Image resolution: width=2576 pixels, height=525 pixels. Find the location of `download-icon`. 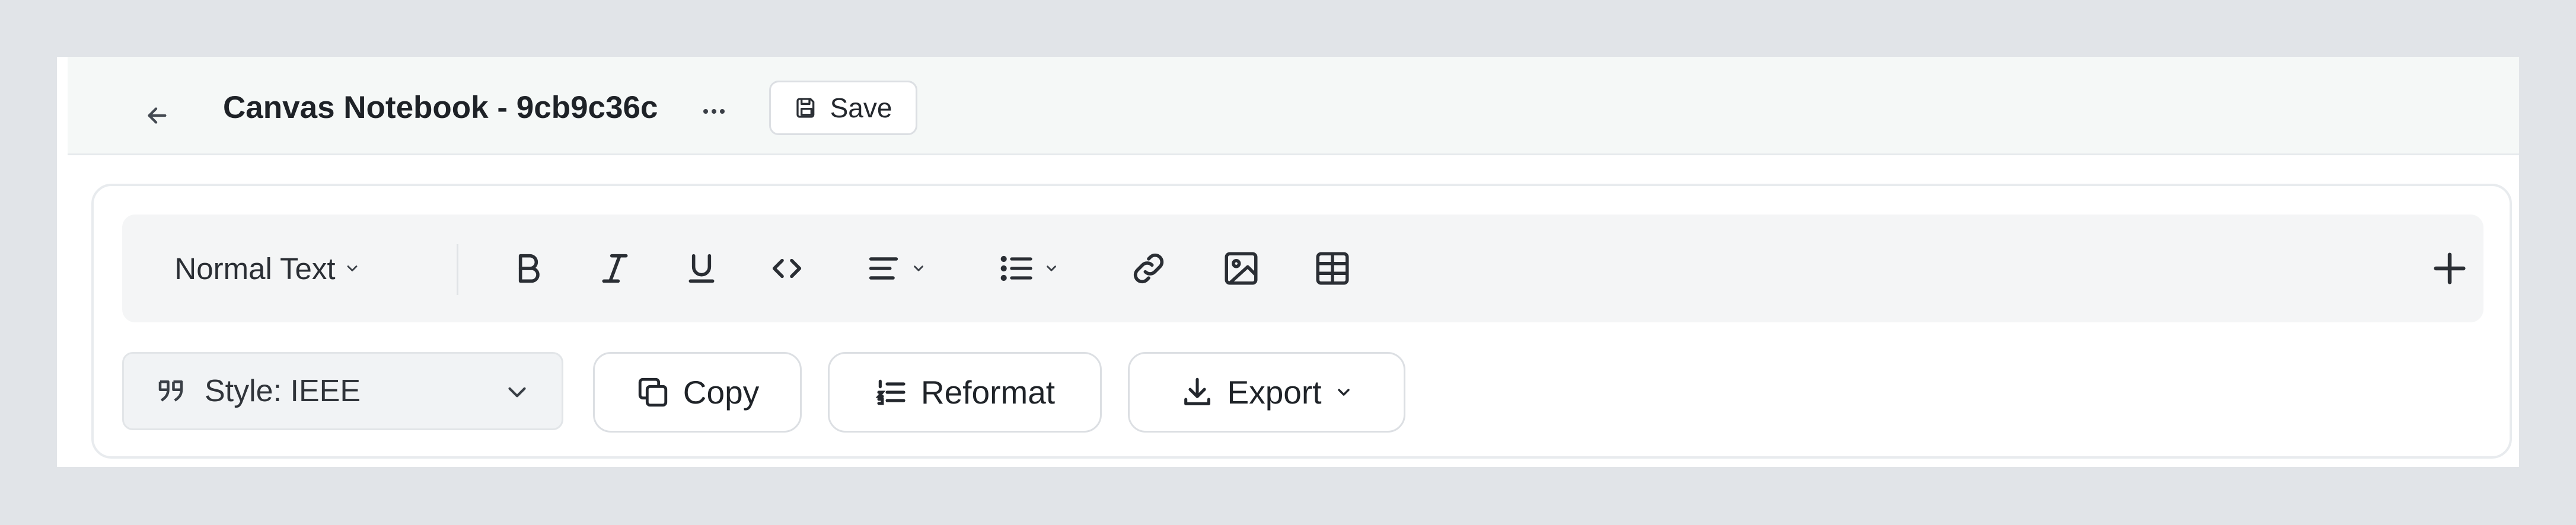

download-icon is located at coordinates (1197, 391).